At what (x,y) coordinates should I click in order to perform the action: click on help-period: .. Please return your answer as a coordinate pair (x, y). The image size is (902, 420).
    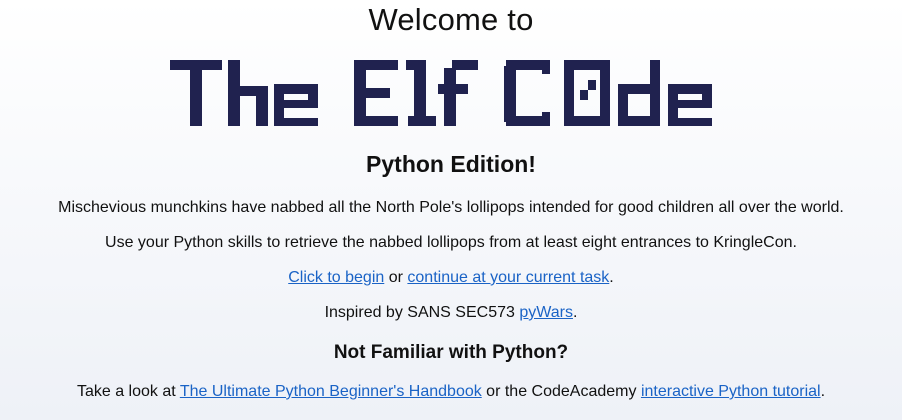
    Looking at the image, I should click on (823, 391).